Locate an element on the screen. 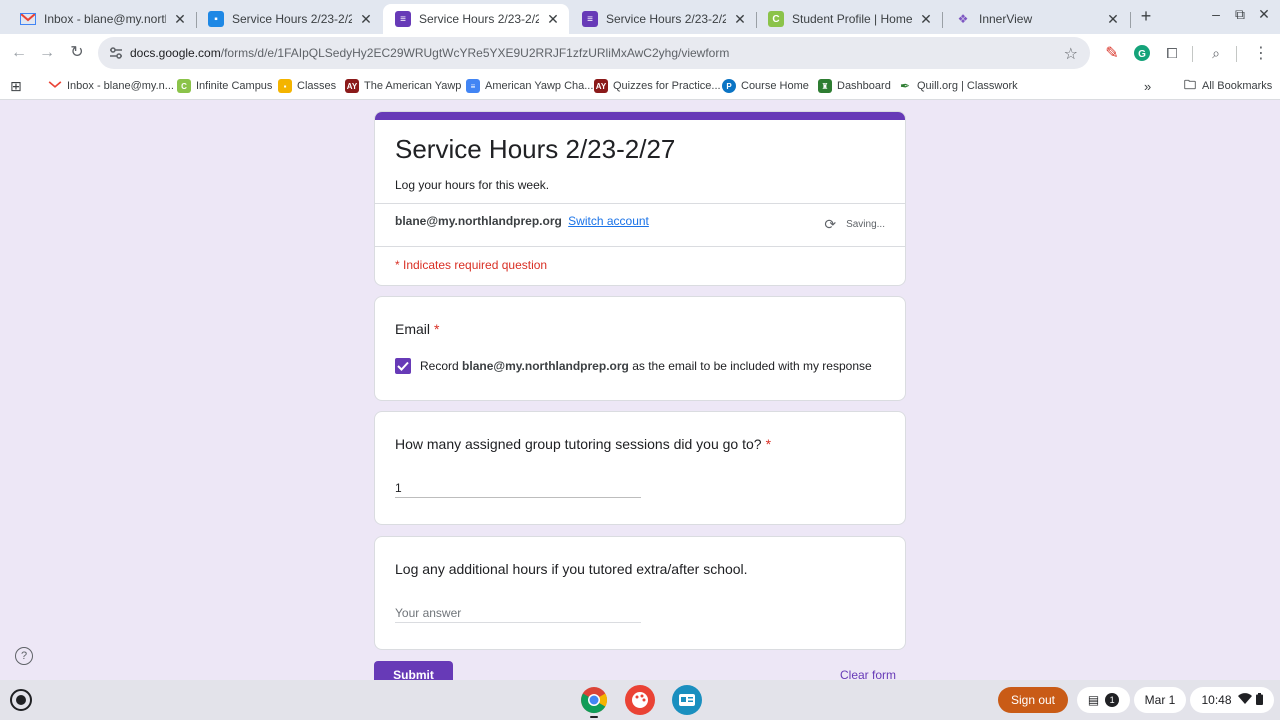  bookmark-quill: ✒ Quill.org | Classwork is located at coordinates (958, 86).